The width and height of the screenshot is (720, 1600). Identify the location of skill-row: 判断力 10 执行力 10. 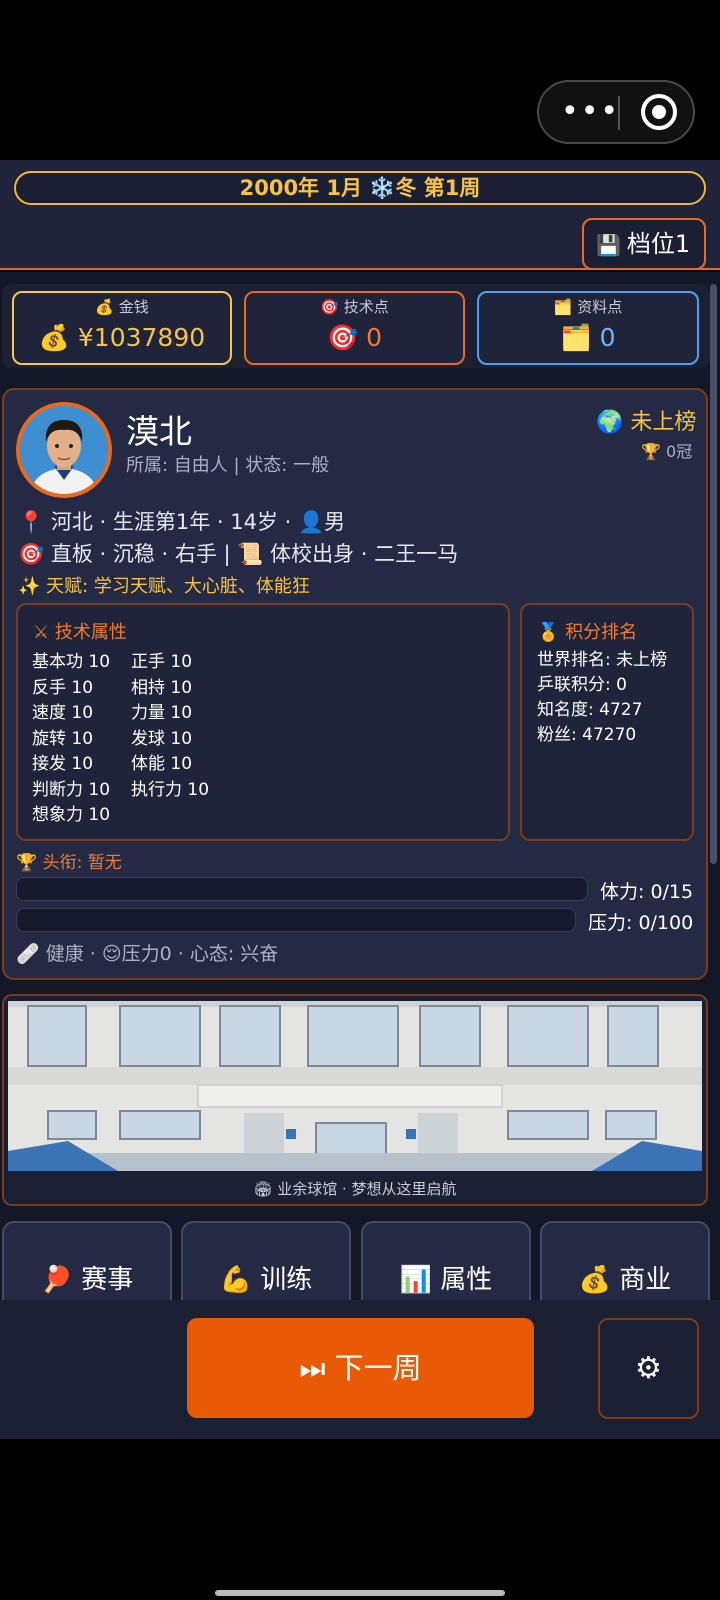
(120, 791).